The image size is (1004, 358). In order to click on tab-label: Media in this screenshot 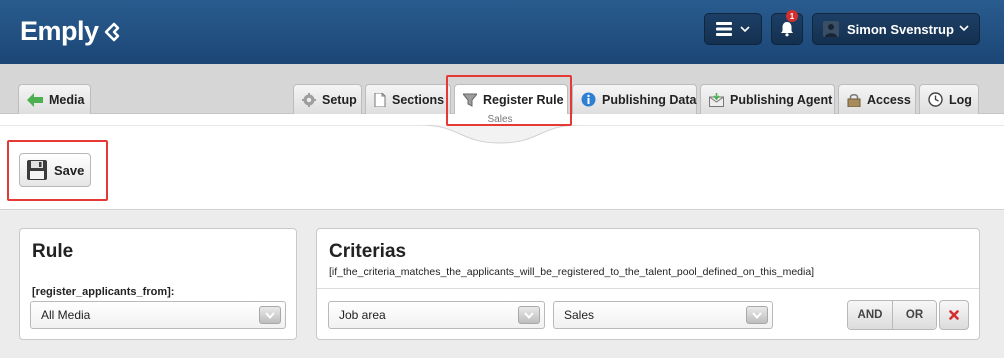, I will do `click(67, 99)`.